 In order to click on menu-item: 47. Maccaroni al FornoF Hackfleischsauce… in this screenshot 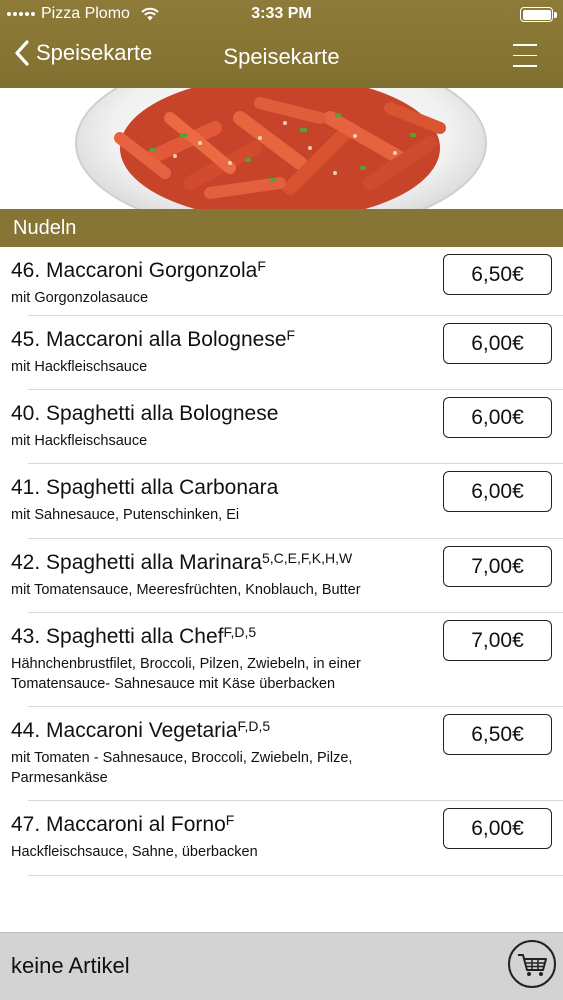, I will do `click(287, 838)`.